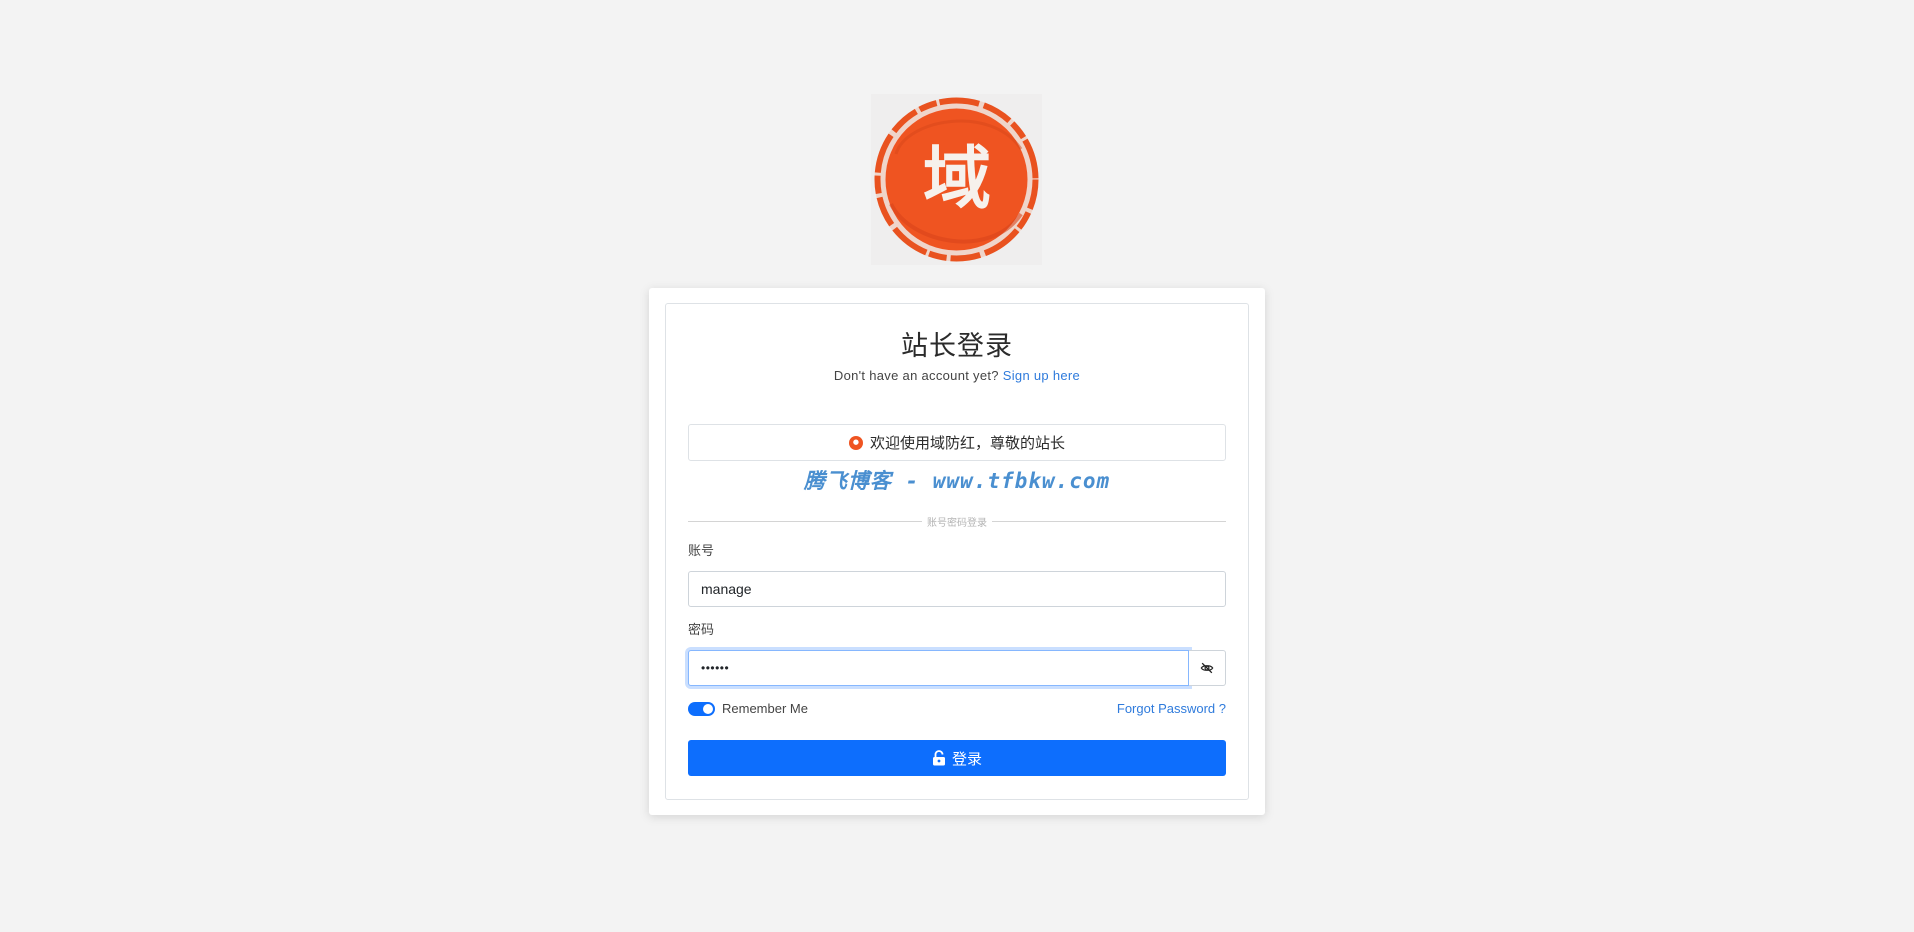  I want to click on toggle-knob, so click(708, 708).